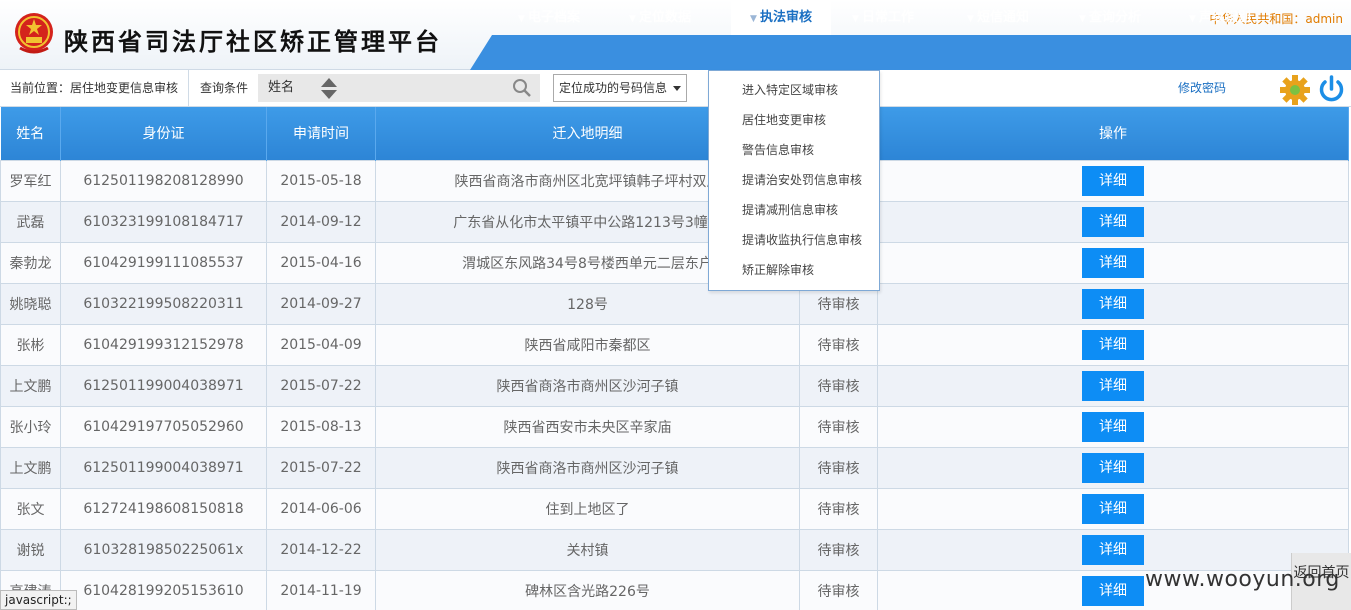 This screenshot has height=610, width=1351. Describe the element at coordinates (163, 508) in the screenshot. I see `cell-id-number: 612724198608150818` at that location.